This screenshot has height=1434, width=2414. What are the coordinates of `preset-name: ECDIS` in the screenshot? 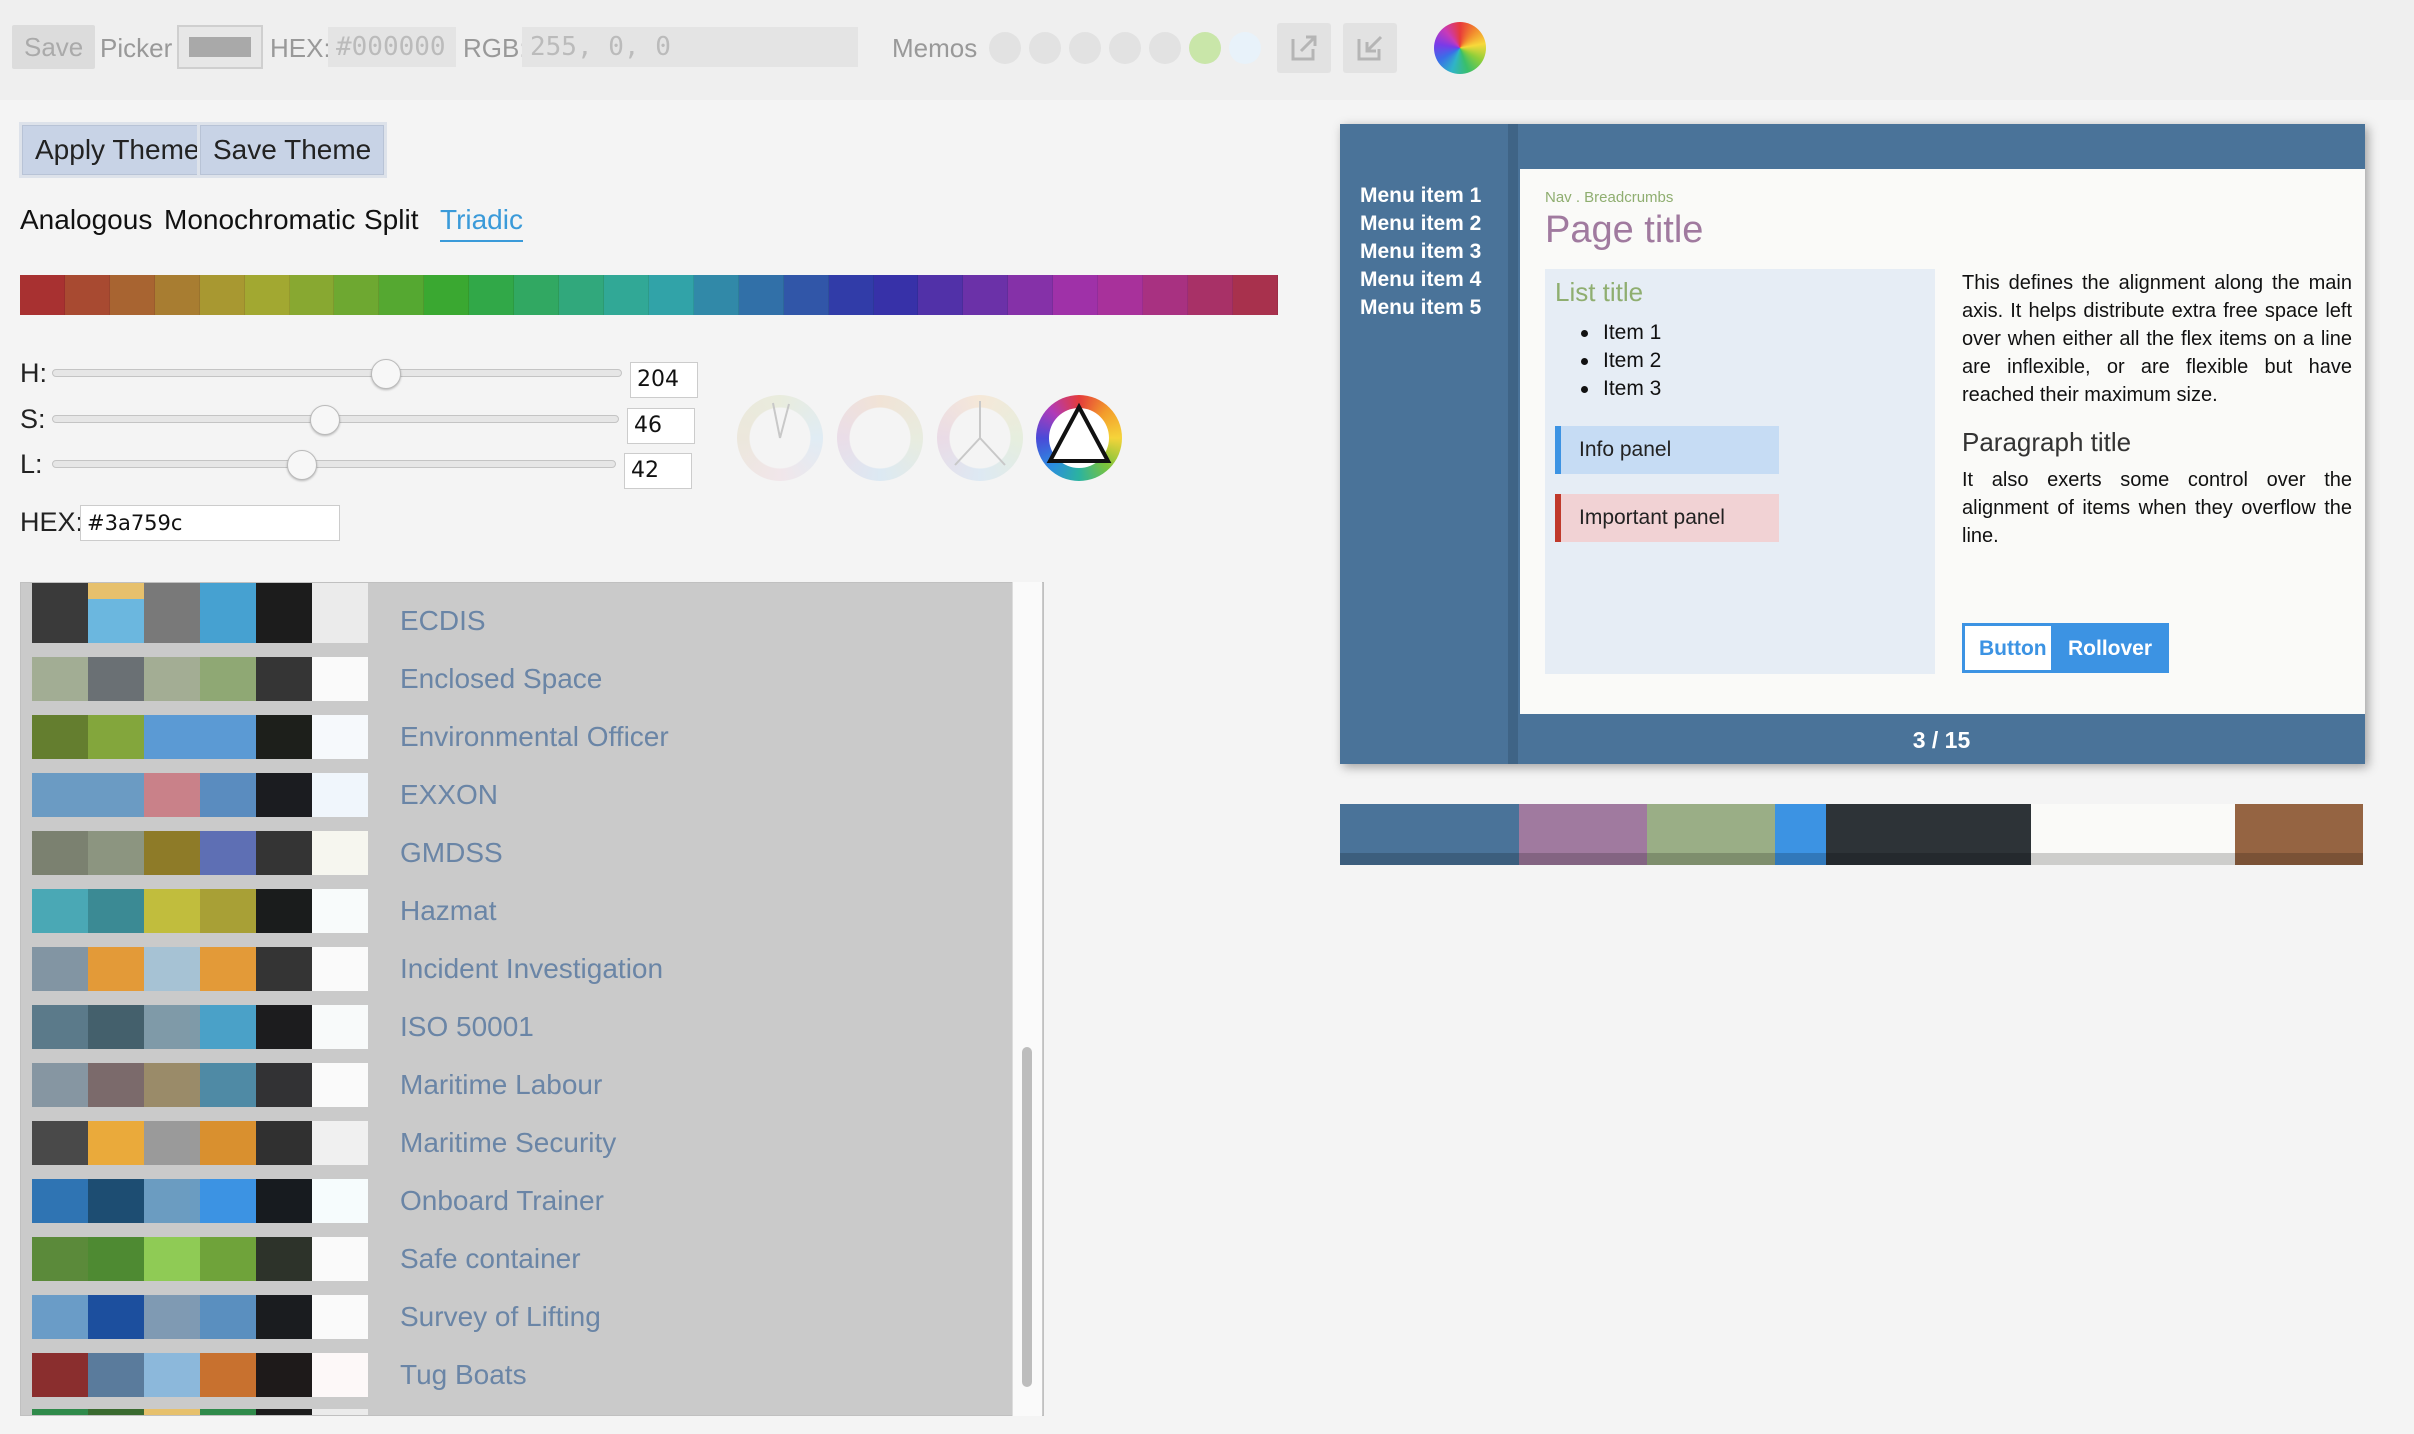 It's located at (443, 621).